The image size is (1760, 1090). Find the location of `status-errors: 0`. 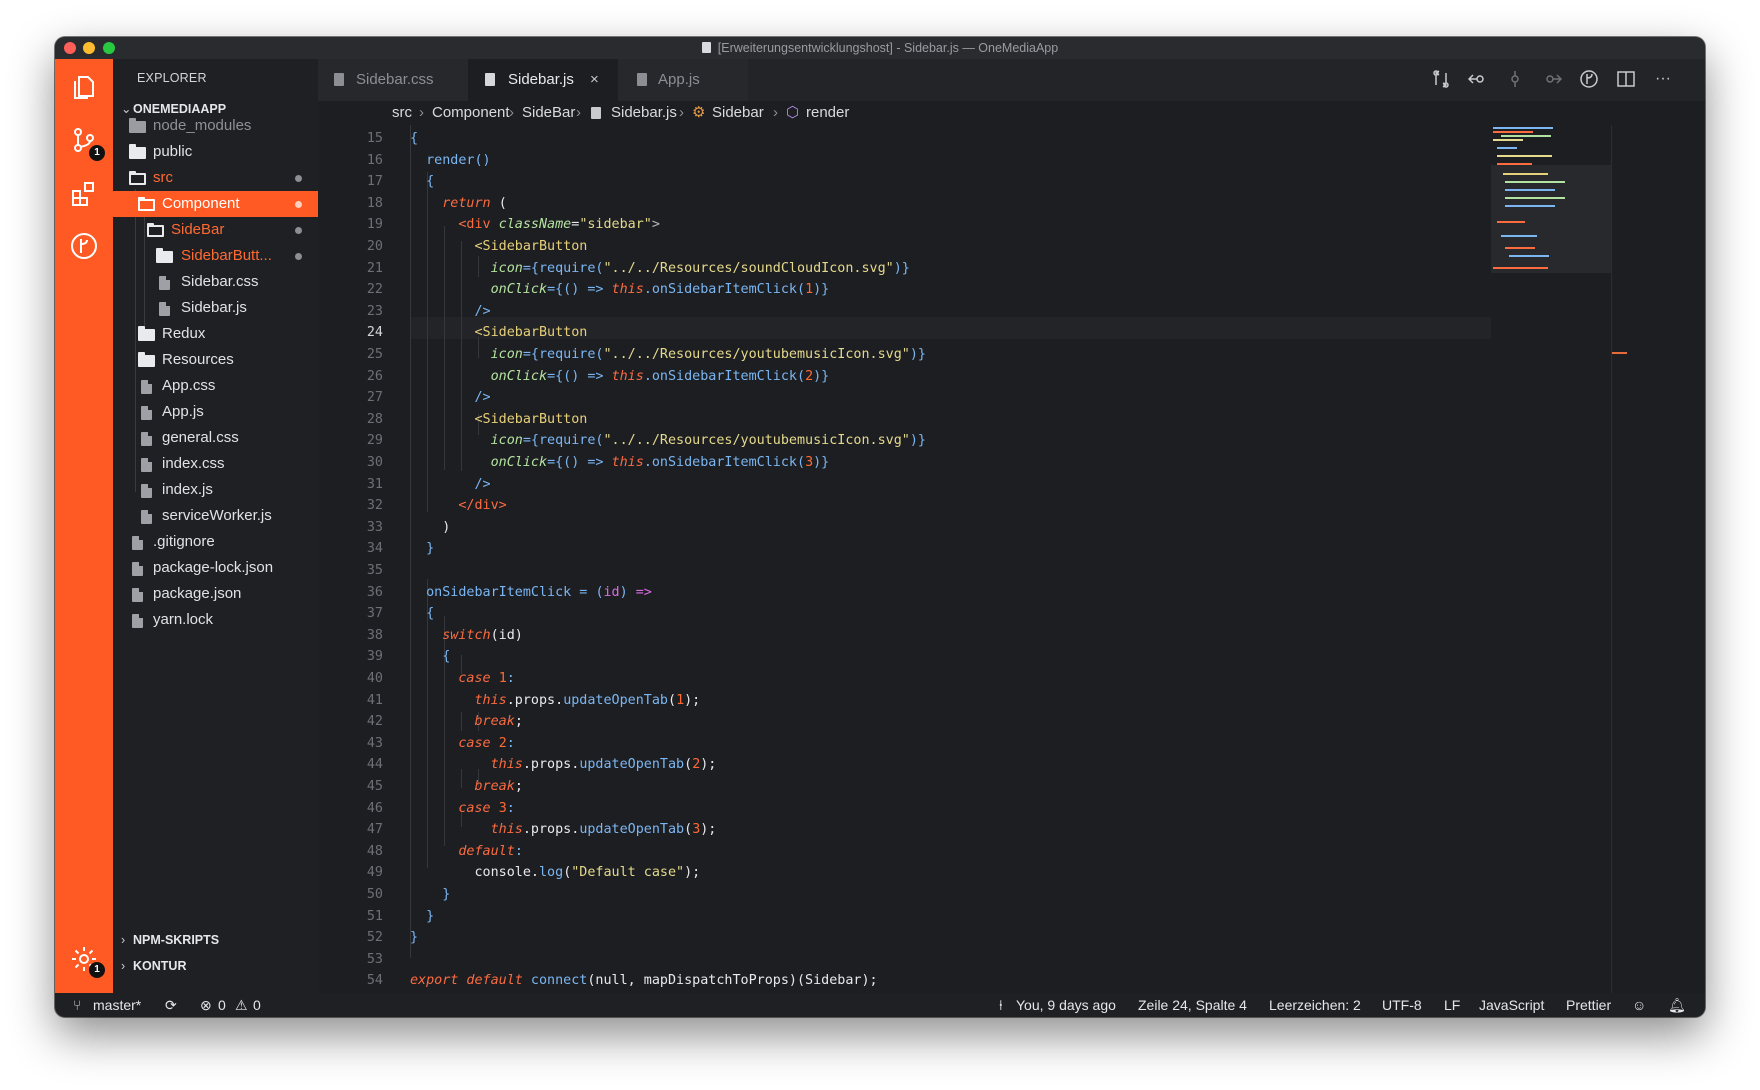

status-errors: 0 is located at coordinates (222, 1005).